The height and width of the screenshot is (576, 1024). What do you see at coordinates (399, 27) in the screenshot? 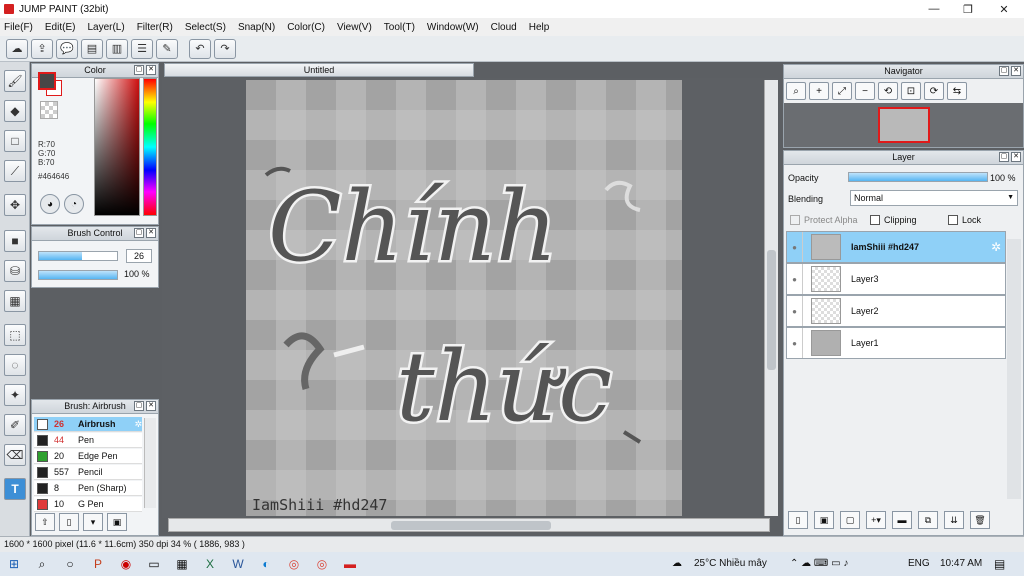
I see `menu-tool: Tool(T)` at bounding box center [399, 27].